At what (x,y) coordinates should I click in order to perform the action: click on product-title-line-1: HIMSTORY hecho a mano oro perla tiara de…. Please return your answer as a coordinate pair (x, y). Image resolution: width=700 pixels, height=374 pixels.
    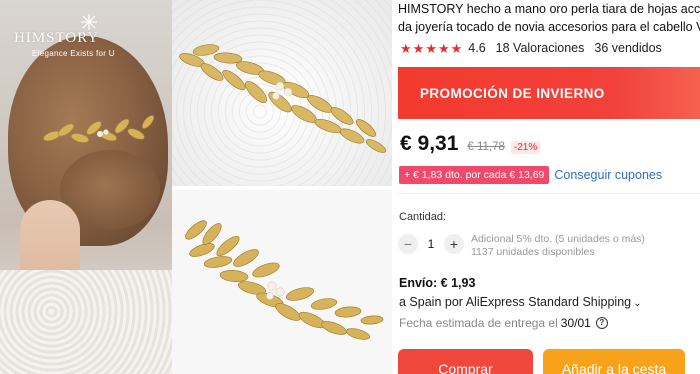
    Looking at the image, I should click on (549, 9).